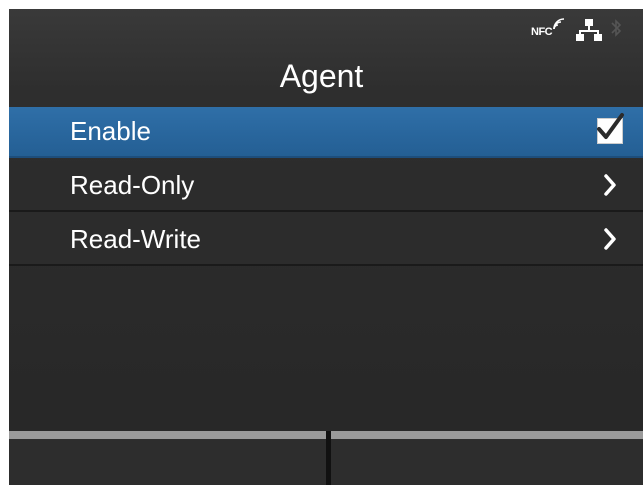 The image size is (643, 485). Describe the element at coordinates (487, 458) in the screenshot. I see `right-softkey` at that location.